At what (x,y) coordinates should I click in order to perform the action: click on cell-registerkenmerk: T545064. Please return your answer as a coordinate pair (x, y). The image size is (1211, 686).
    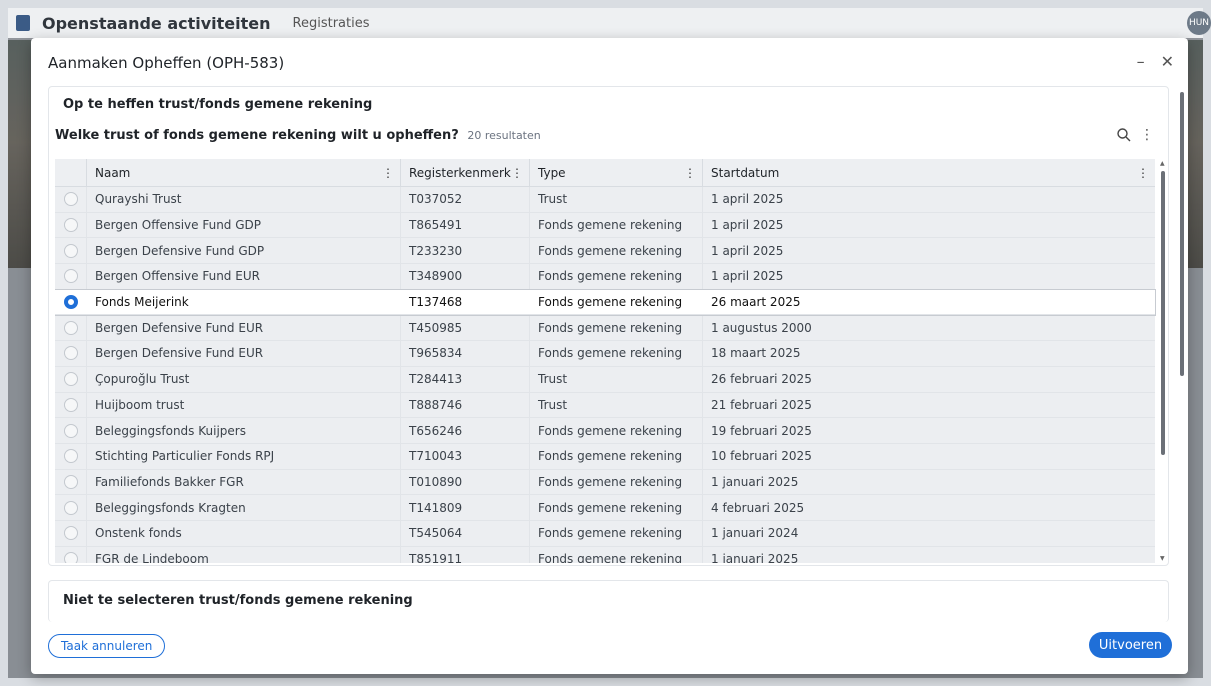
    Looking at the image, I should click on (465, 533).